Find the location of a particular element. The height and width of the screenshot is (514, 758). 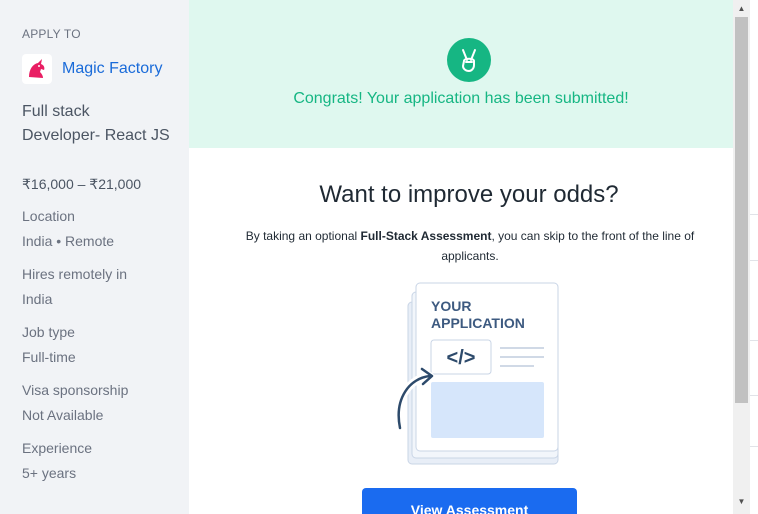

unicorn-logo-icon is located at coordinates (37, 68).